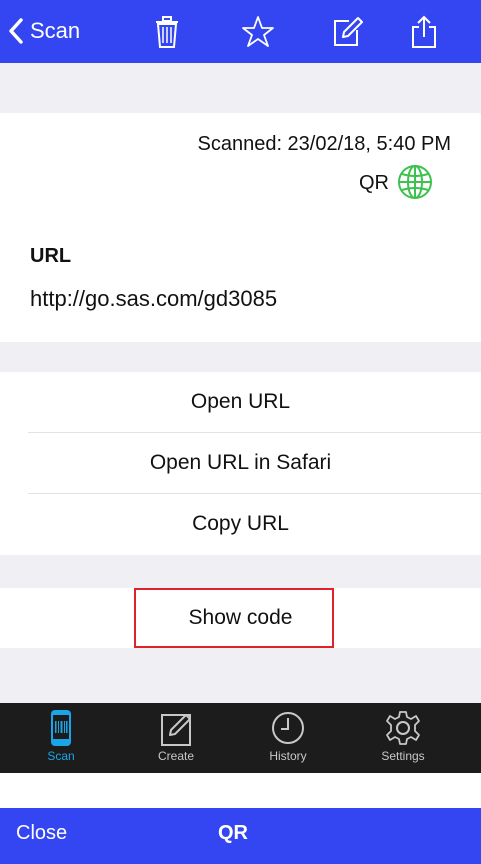 The width and height of the screenshot is (481, 864). Describe the element at coordinates (61, 728) in the screenshot. I see `scan-phone-icon` at that location.